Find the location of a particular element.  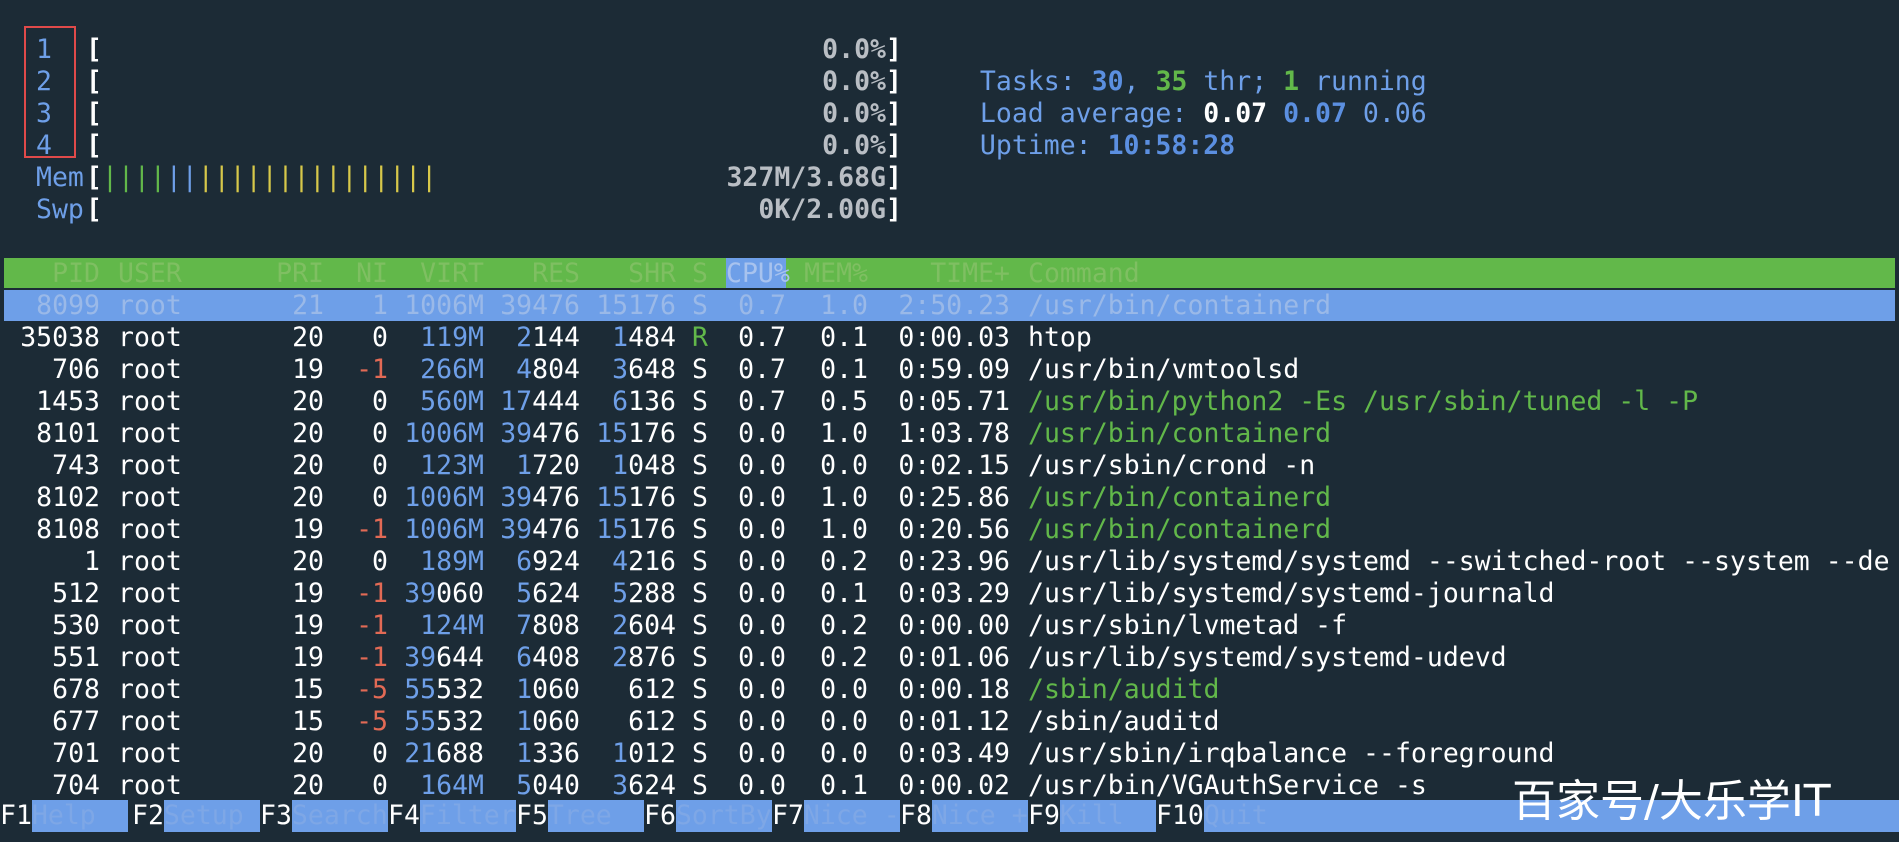

row-command: /usr/sbin/lvmetad -f is located at coordinates (1188, 625).